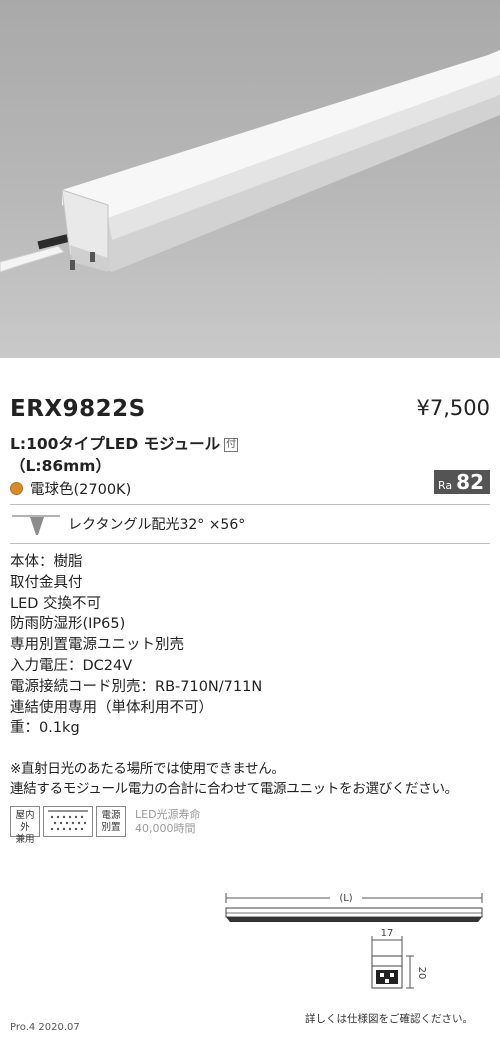 This screenshot has height=1041, width=500. Describe the element at coordinates (354, 939) in the screenshot. I see `dimension-drawing: (L) 17 20` at that location.